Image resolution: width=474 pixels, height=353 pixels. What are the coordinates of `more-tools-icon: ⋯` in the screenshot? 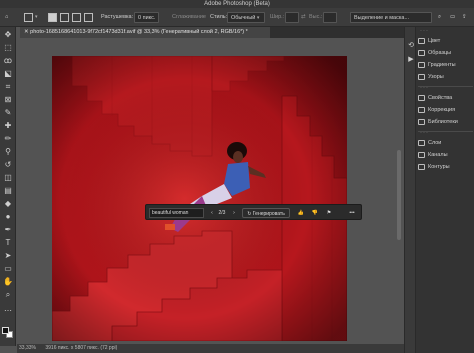 It's located at (8, 311).